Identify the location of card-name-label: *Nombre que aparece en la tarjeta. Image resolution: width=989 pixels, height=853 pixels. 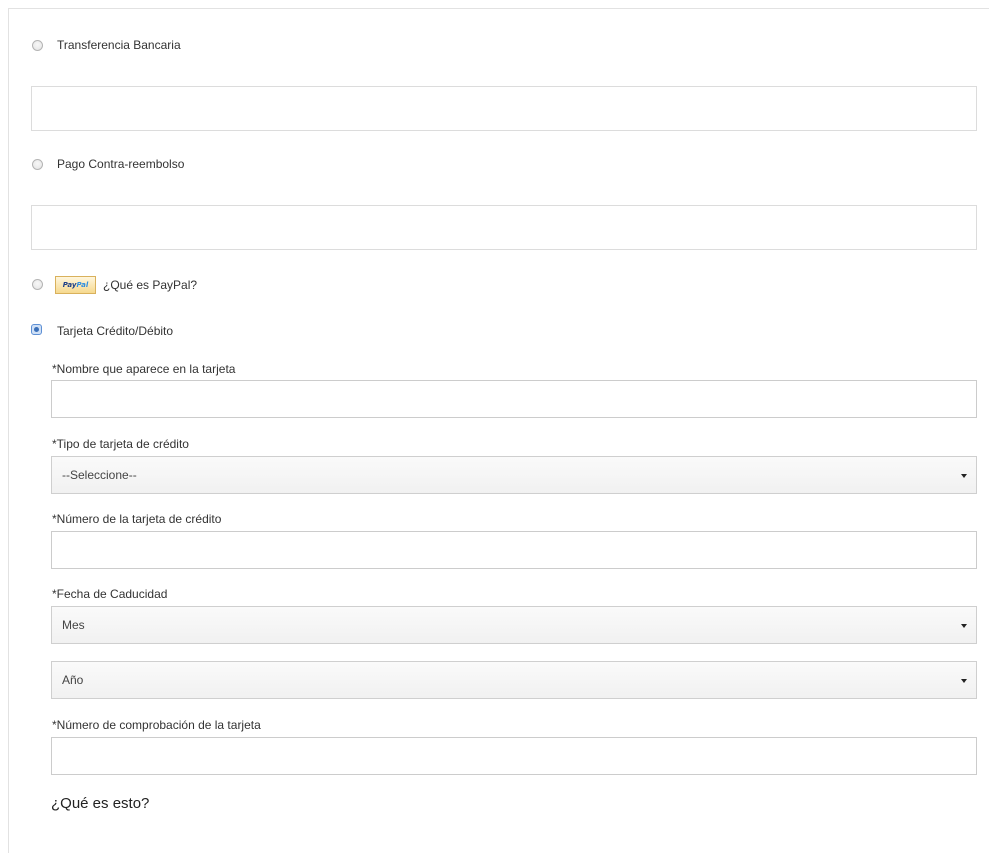
(144, 369).